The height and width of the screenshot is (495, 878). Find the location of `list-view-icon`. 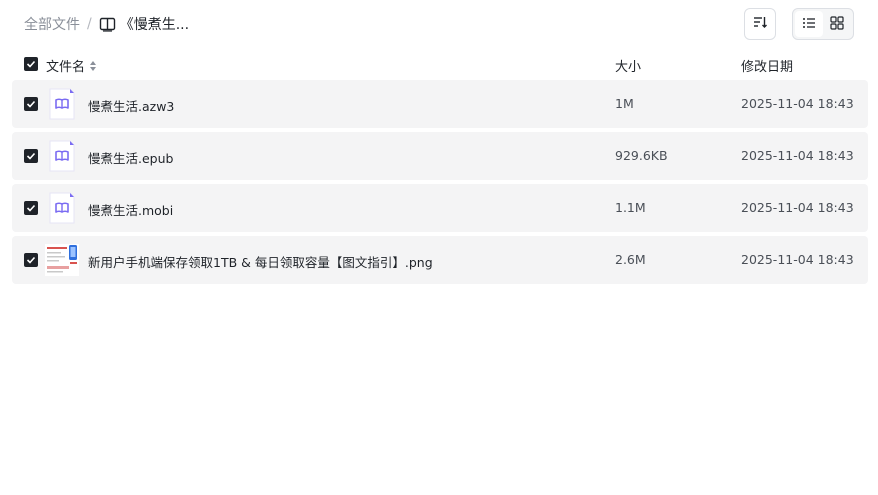

list-view-icon is located at coordinates (809, 24).